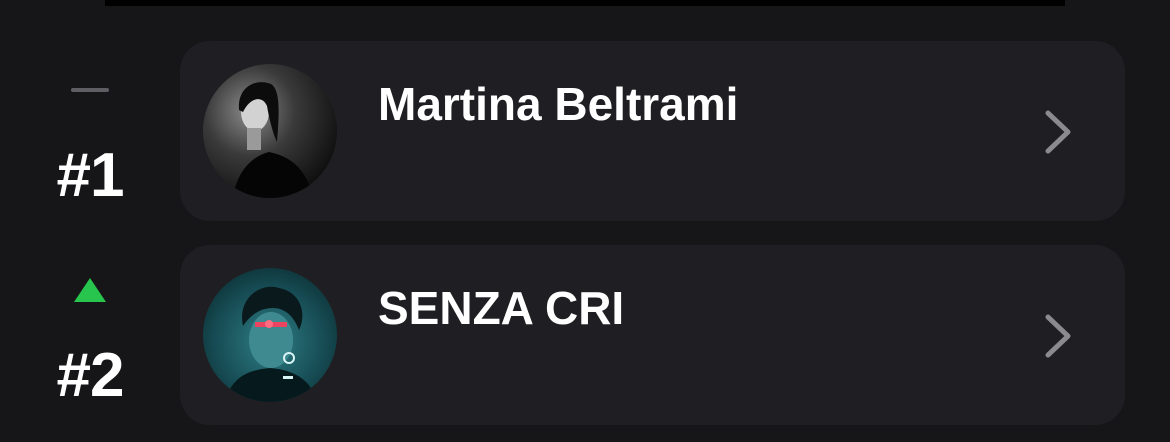  Describe the element at coordinates (90, 375) in the screenshot. I see `rank-number: #2` at that location.